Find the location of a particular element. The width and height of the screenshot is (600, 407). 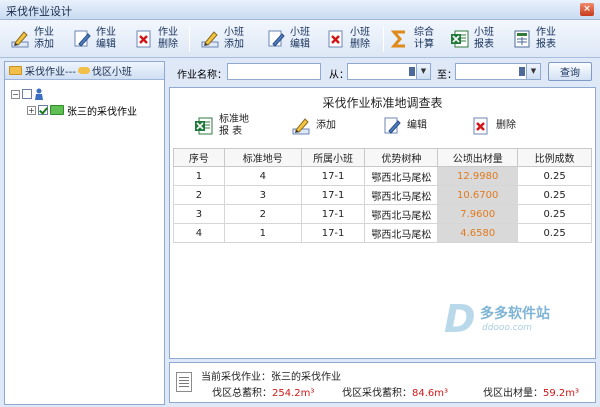

total-stock-value: 254.2m³ is located at coordinates (293, 393).